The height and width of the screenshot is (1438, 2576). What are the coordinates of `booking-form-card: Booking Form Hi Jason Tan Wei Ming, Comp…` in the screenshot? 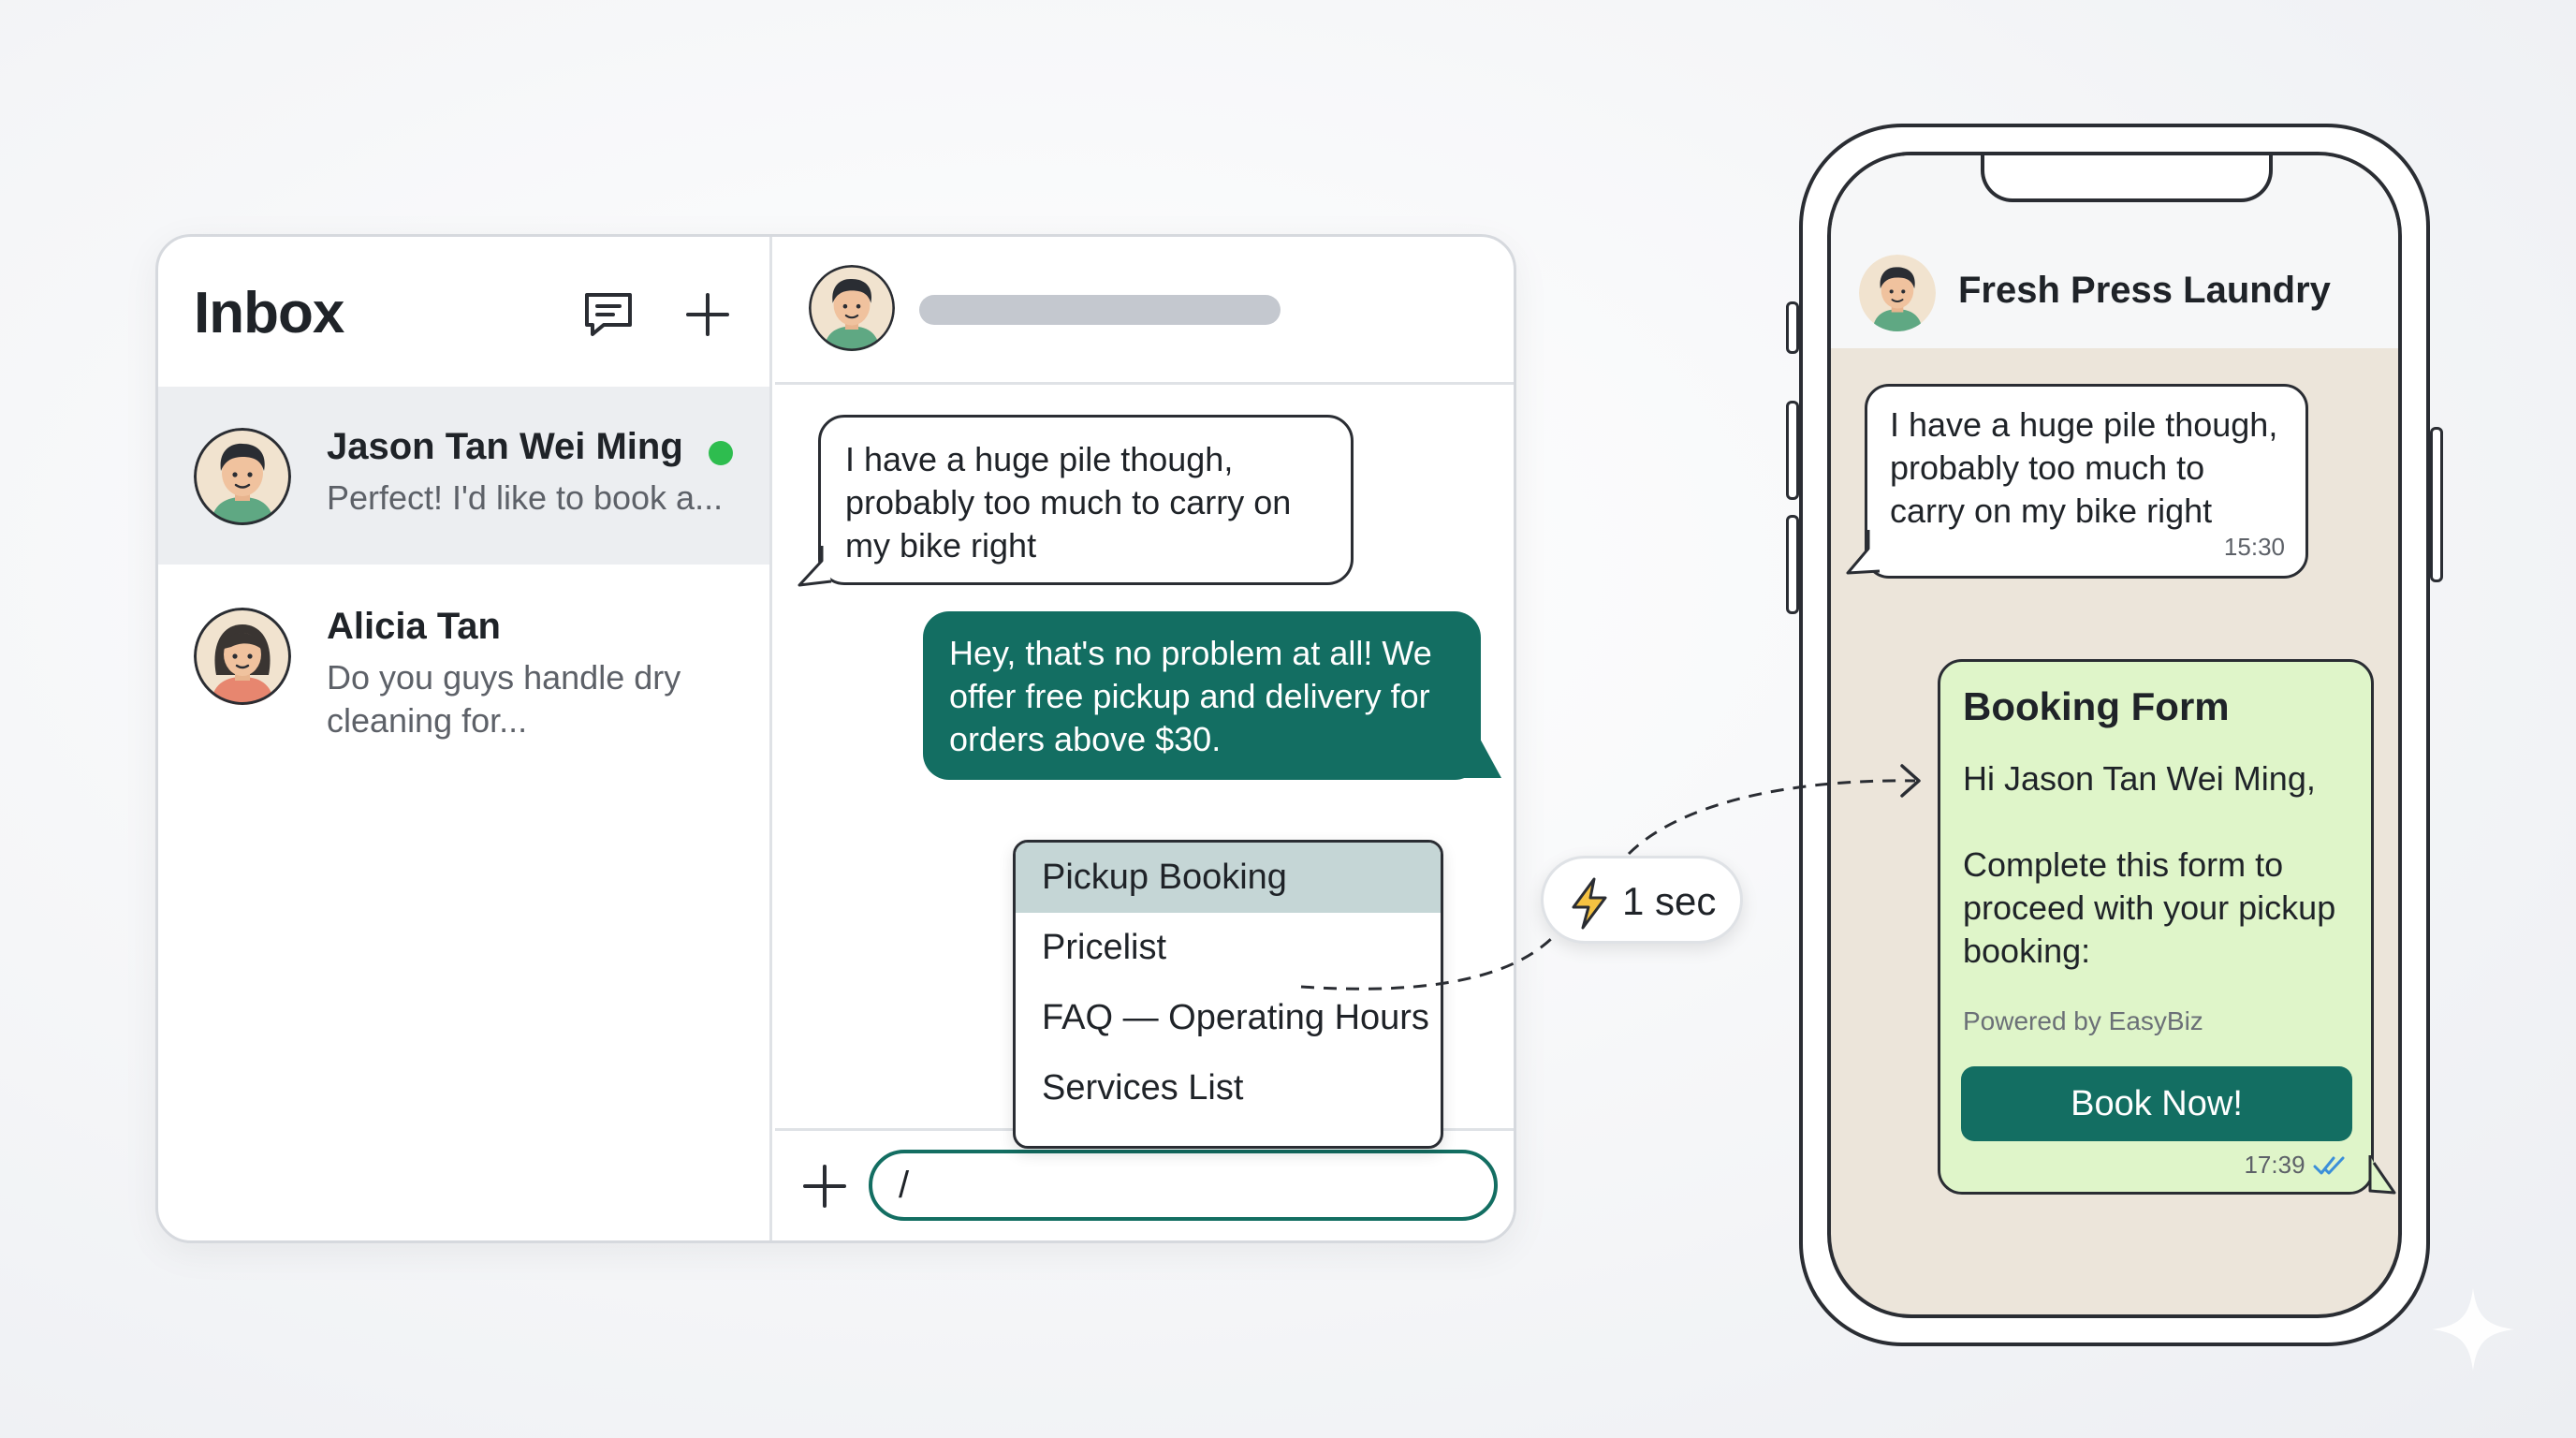 It's located at (2156, 927).